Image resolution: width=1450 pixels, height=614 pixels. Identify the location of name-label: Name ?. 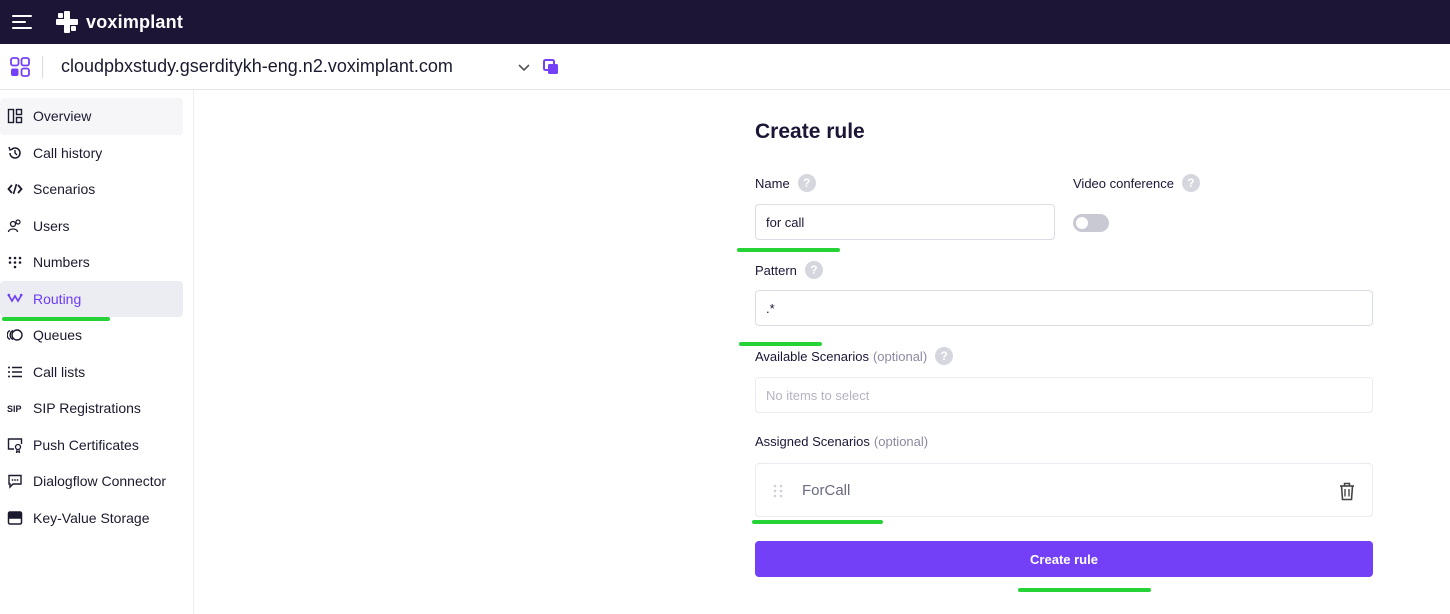
(785, 183).